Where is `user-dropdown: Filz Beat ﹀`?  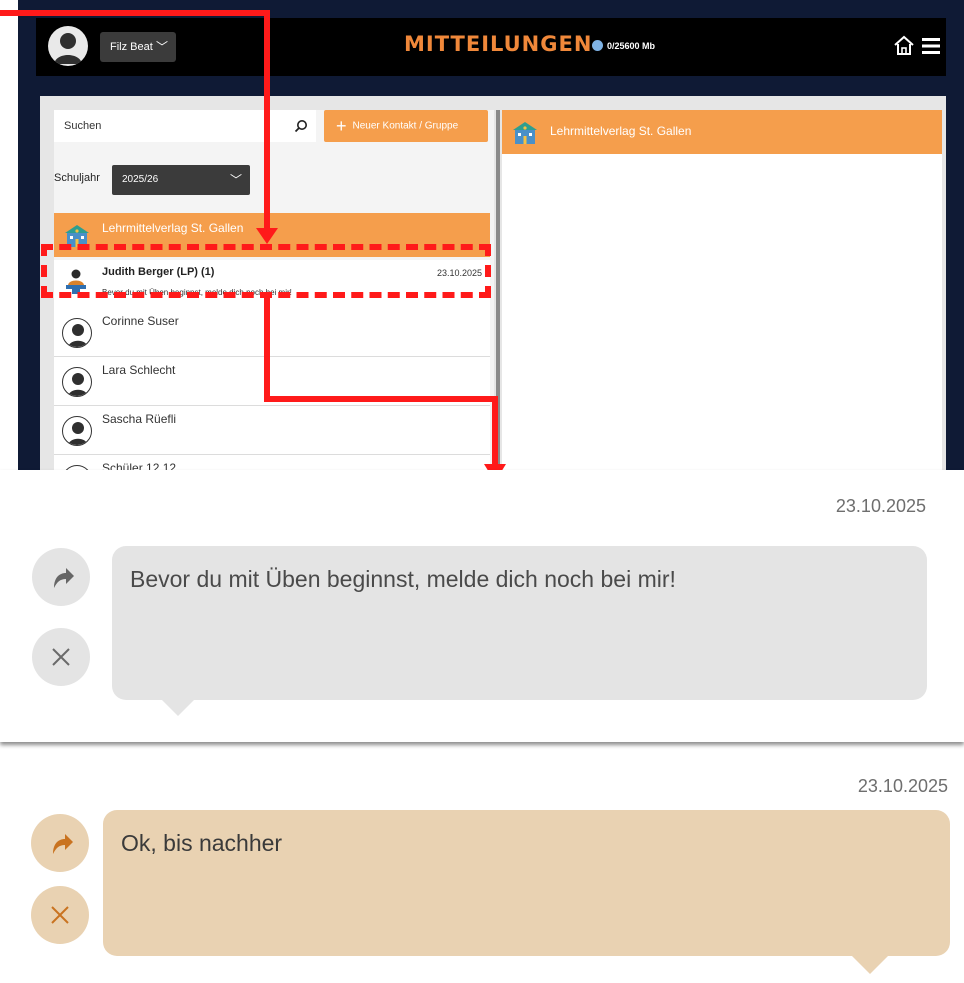 user-dropdown: Filz Beat ﹀ is located at coordinates (138, 47).